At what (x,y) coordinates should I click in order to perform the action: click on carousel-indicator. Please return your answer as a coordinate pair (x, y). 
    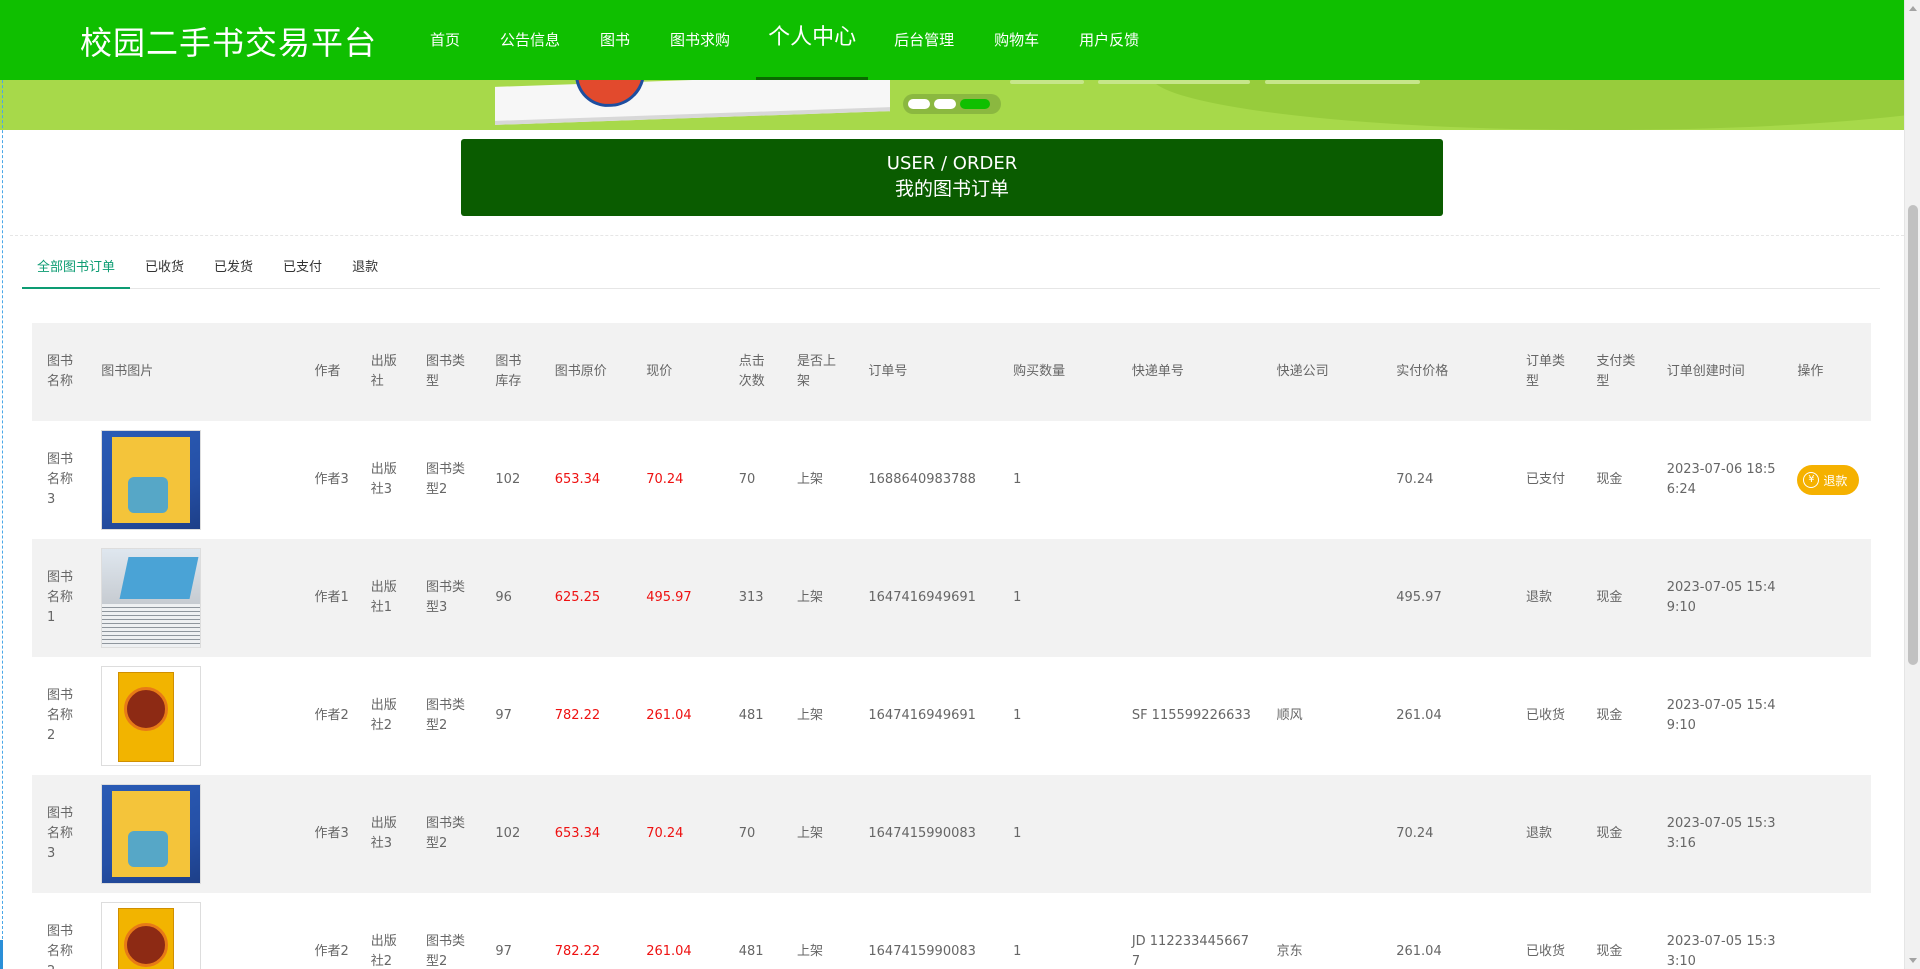
    Looking at the image, I should click on (952, 104).